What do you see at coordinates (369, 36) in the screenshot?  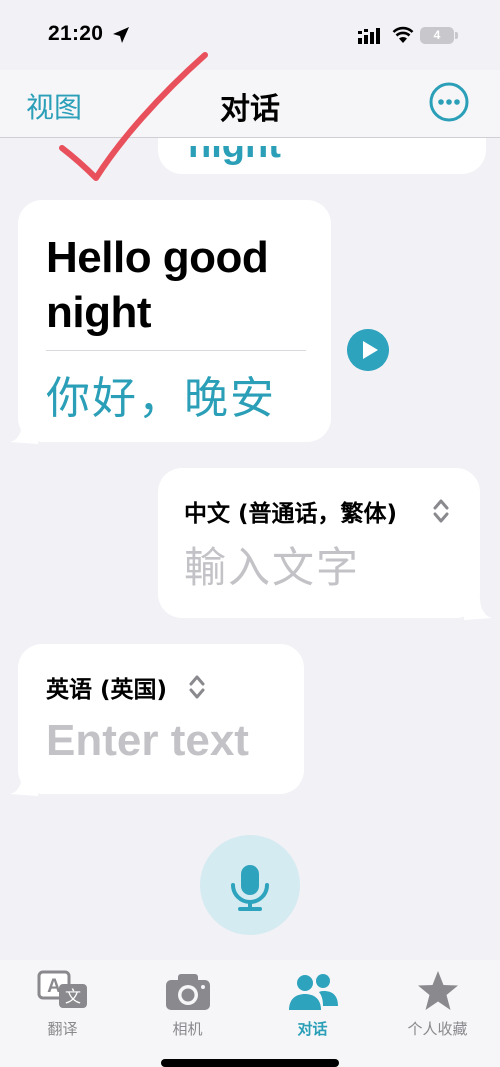 I see `signal-icon` at bounding box center [369, 36].